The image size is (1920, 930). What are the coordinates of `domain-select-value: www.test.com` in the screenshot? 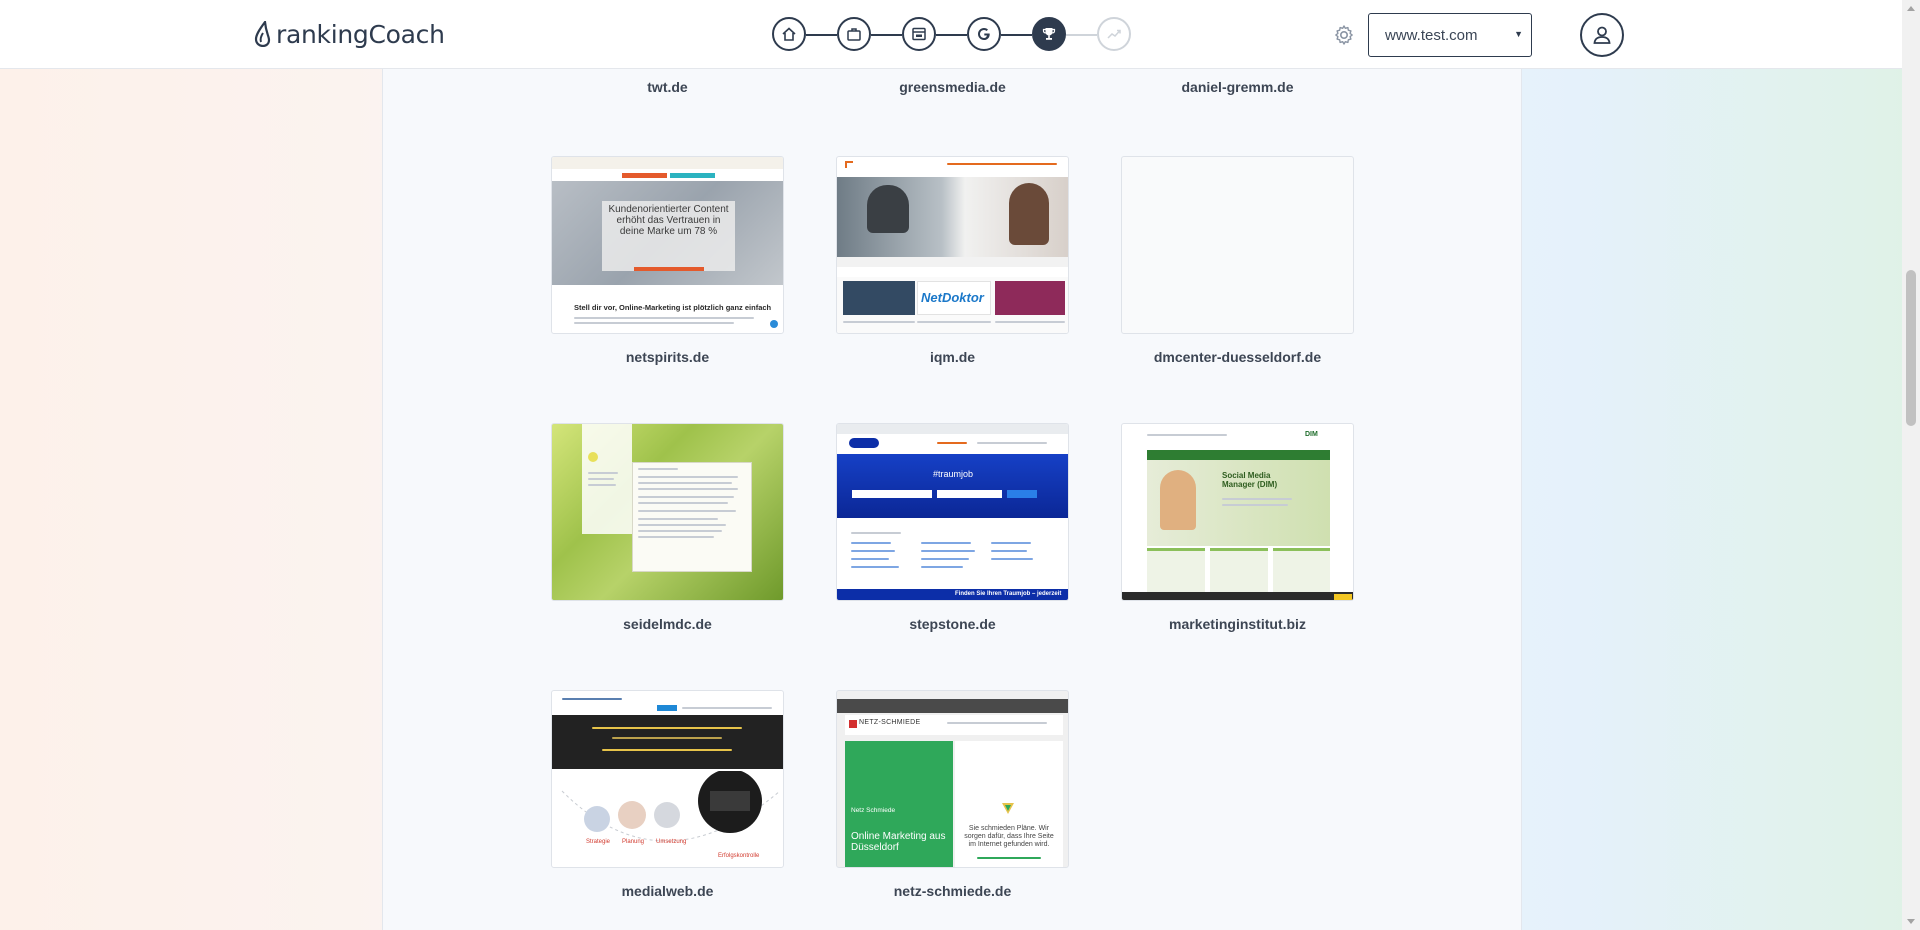 It's located at (1431, 35).